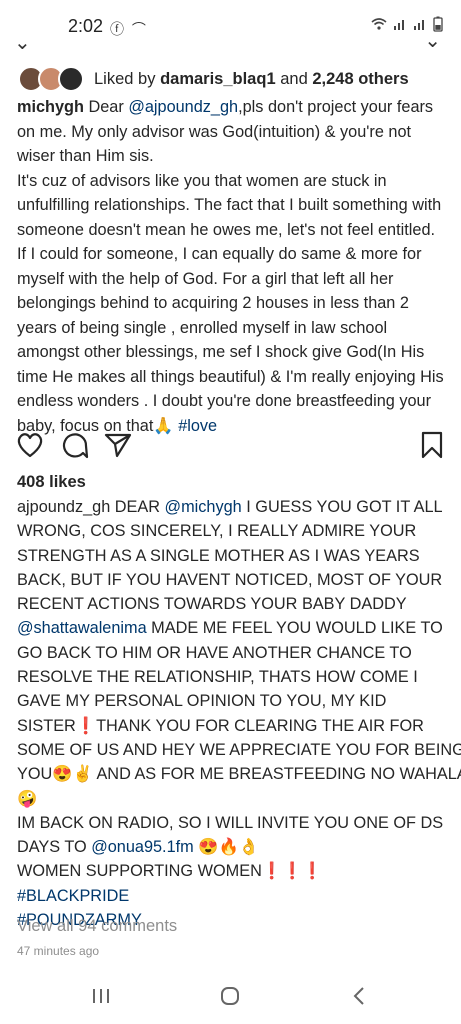 Image resolution: width=461 pixels, height=1024 pixels. What do you see at coordinates (233, 896) in the screenshot?
I see `comment-line: #BLACKPRIDE` at bounding box center [233, 896].